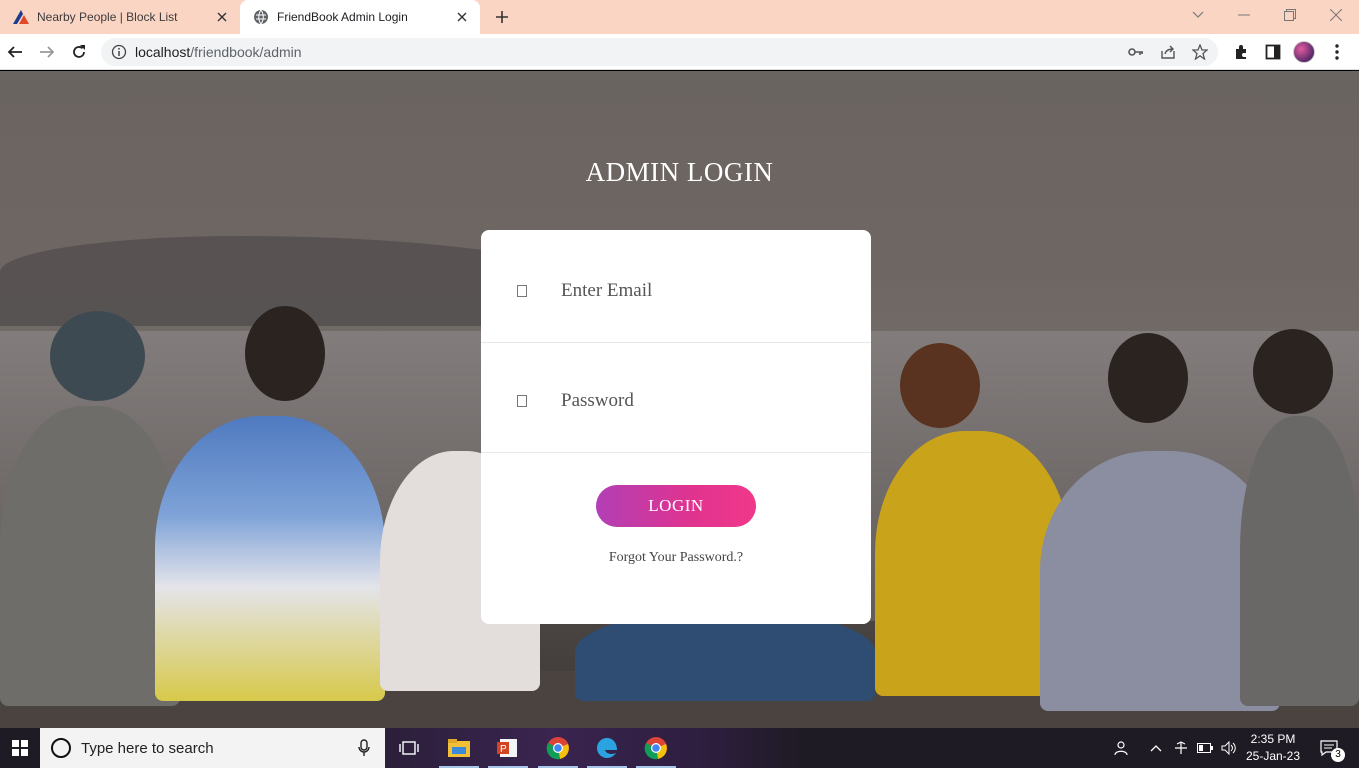  I want to click on people-icon, so click(1121, 748).